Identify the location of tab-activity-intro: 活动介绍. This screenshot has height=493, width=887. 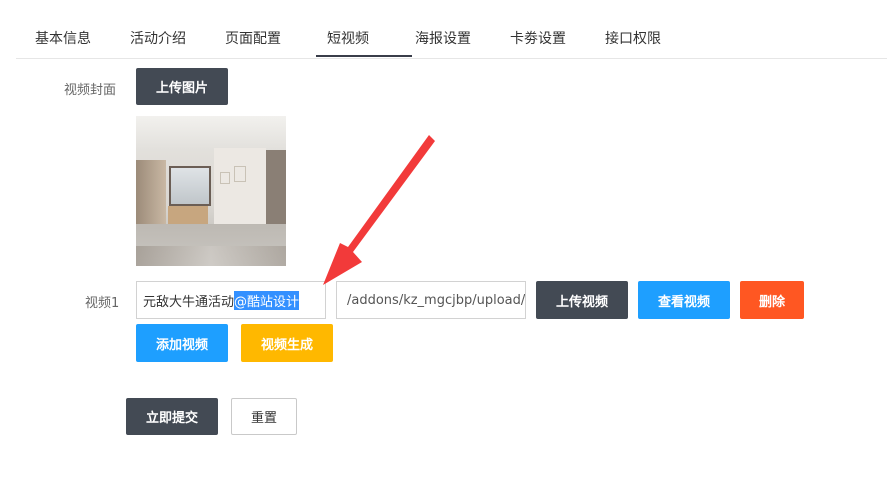
(158, 38).